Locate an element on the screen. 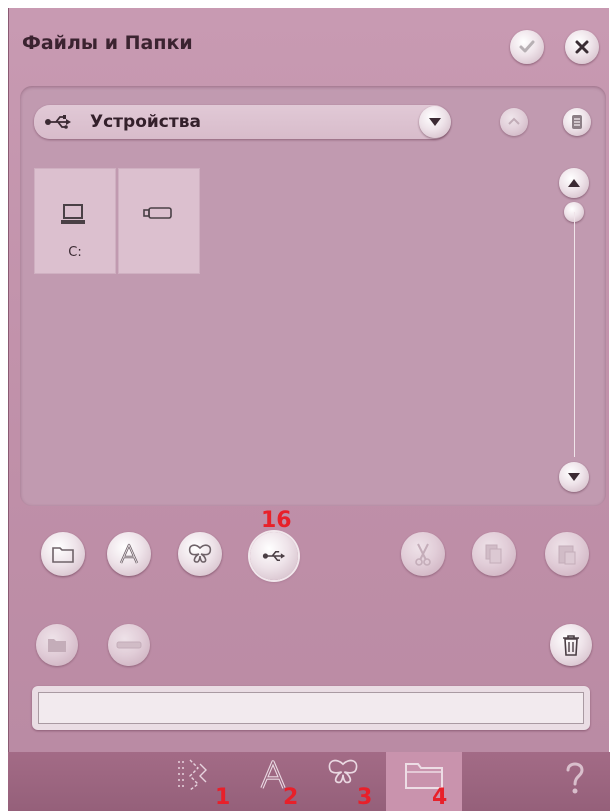  annotation-3: 3 is located at coordinates (365, 797).